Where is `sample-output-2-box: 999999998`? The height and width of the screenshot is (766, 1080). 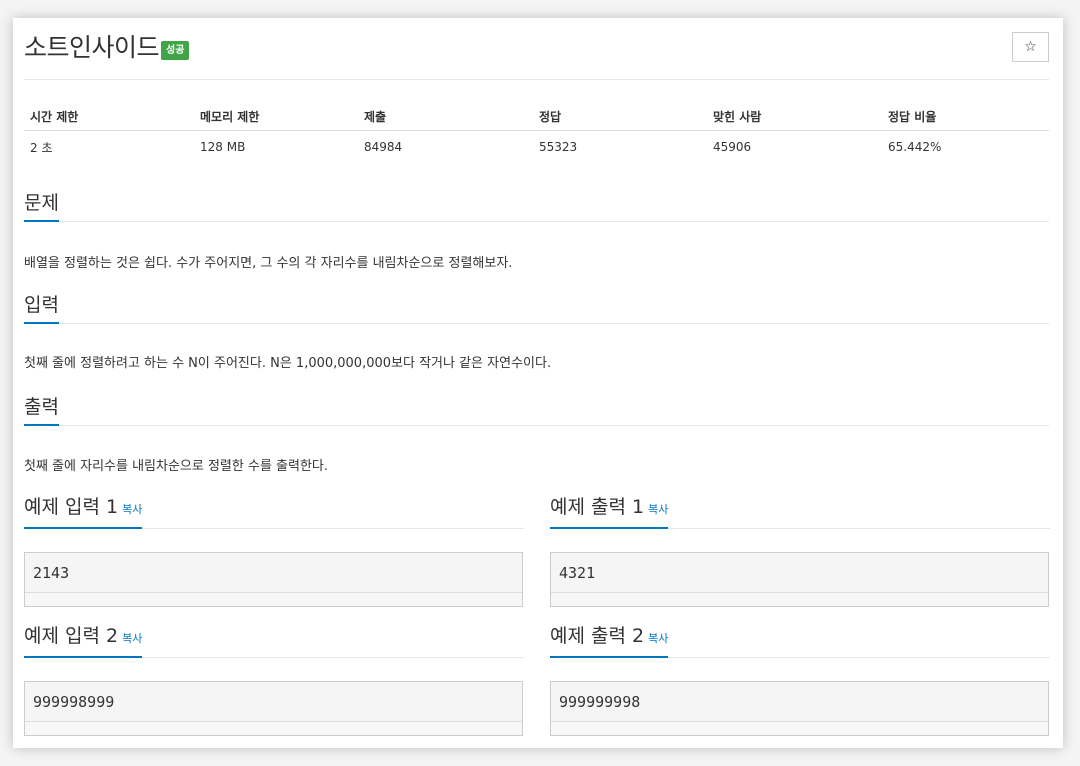 sample-output-2-box: 999999998 is located at coordinates (799, 708).